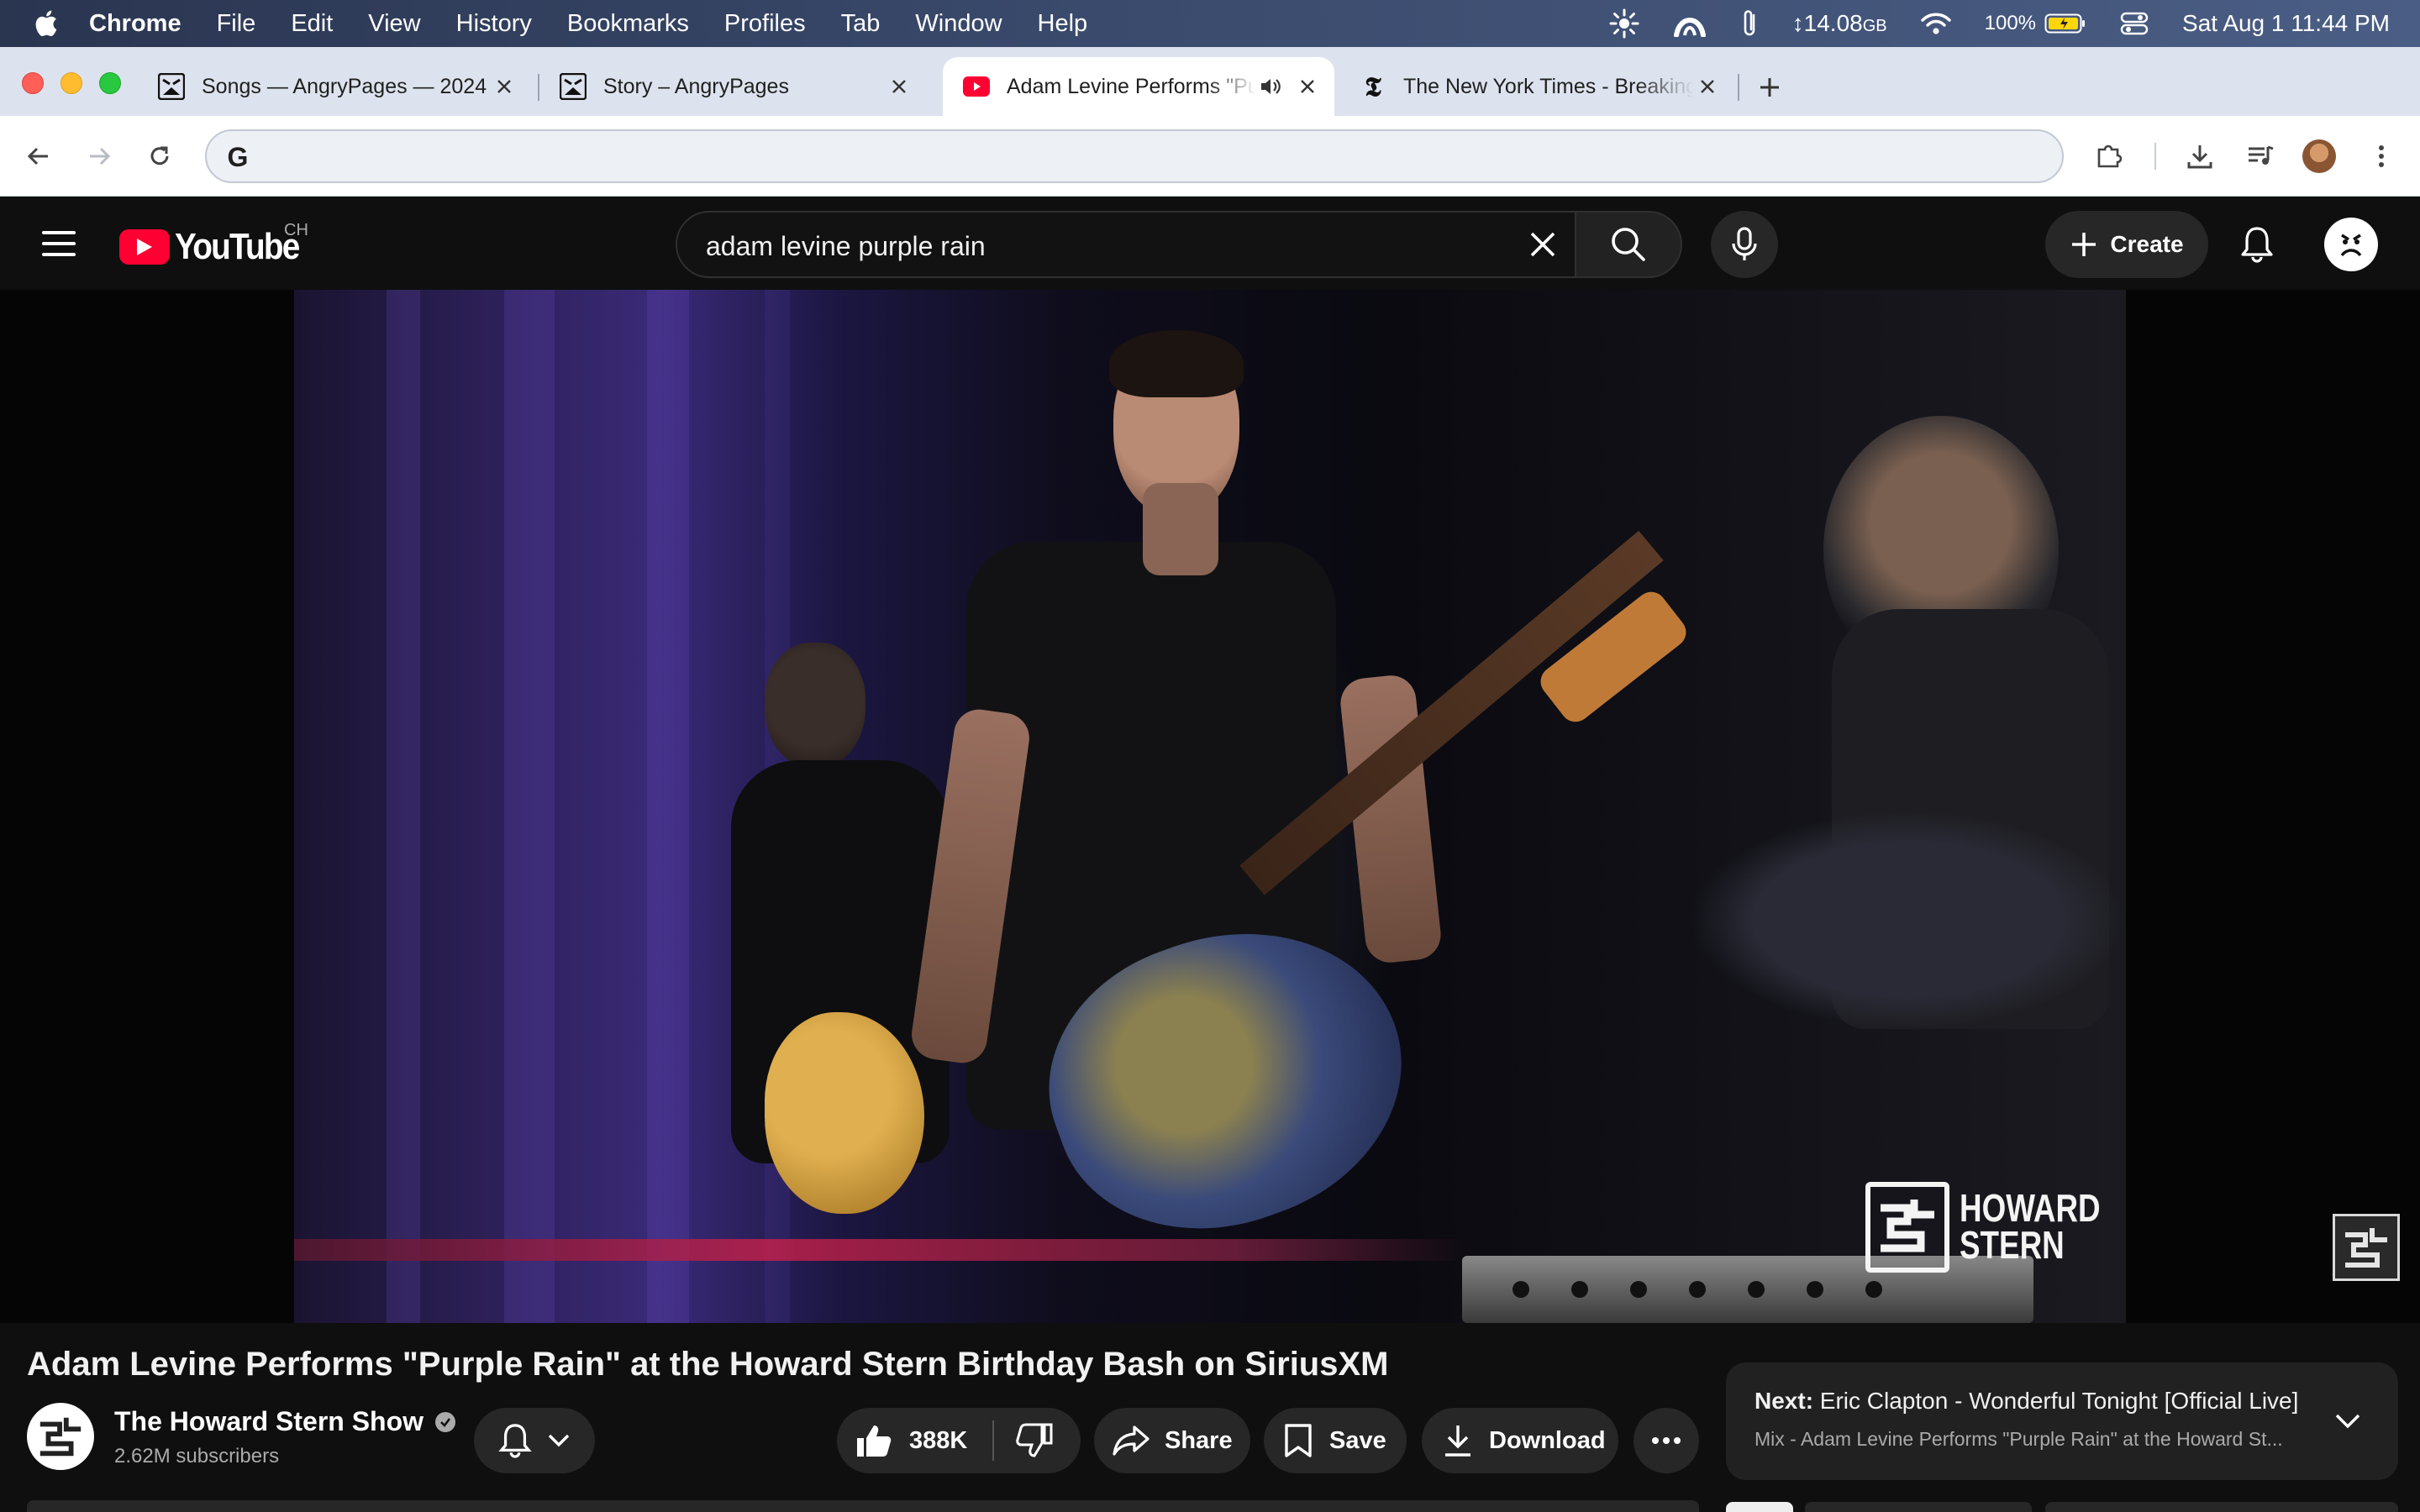 The image size is (2420, 1512). Describe the element at coordinates (2147, 244) in the screenshot. I see `create-label: Create` at that location.